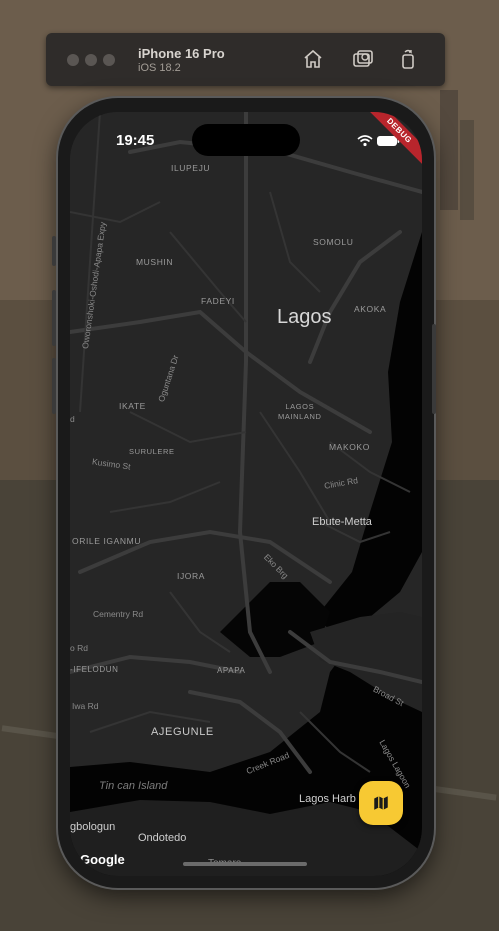  What do you see at coordinates (162, 838) in the screenshot?
I see `place-label-ondotedo: Ondotedo` at bounding box center [162, 838].